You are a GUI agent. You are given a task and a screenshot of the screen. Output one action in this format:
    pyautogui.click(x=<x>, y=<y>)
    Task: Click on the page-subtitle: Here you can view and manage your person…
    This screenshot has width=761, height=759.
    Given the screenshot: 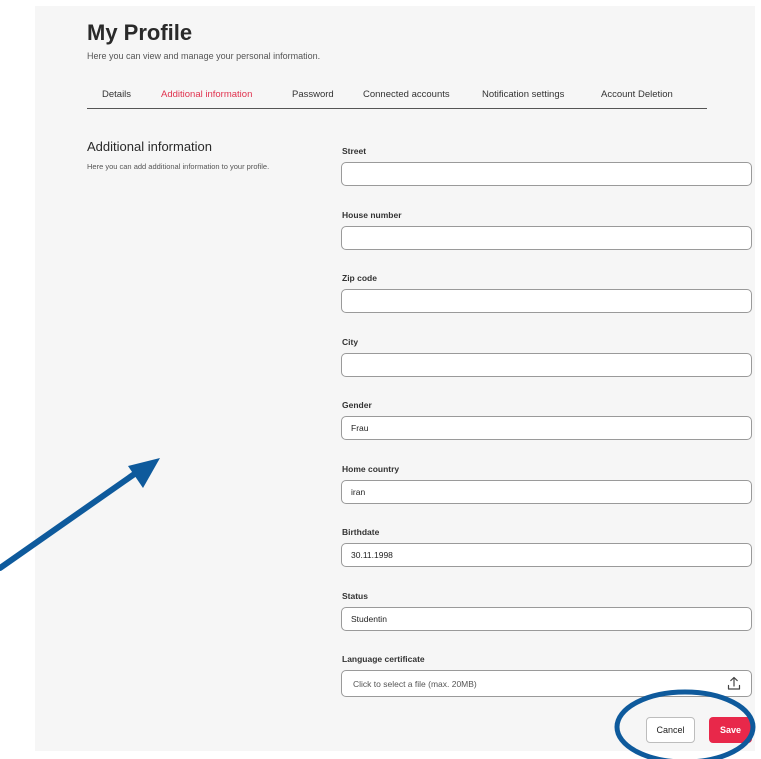 What is the action you would take?
    pyautogui.click(x=204, y=56)
    